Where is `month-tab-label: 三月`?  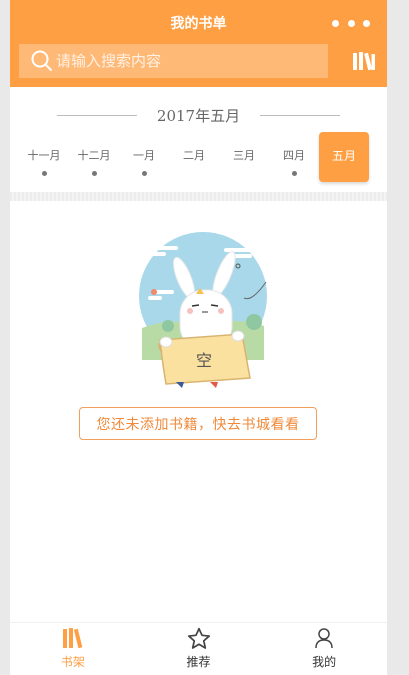 month-tab-label: 三月 is located at coordinates (244, 155).